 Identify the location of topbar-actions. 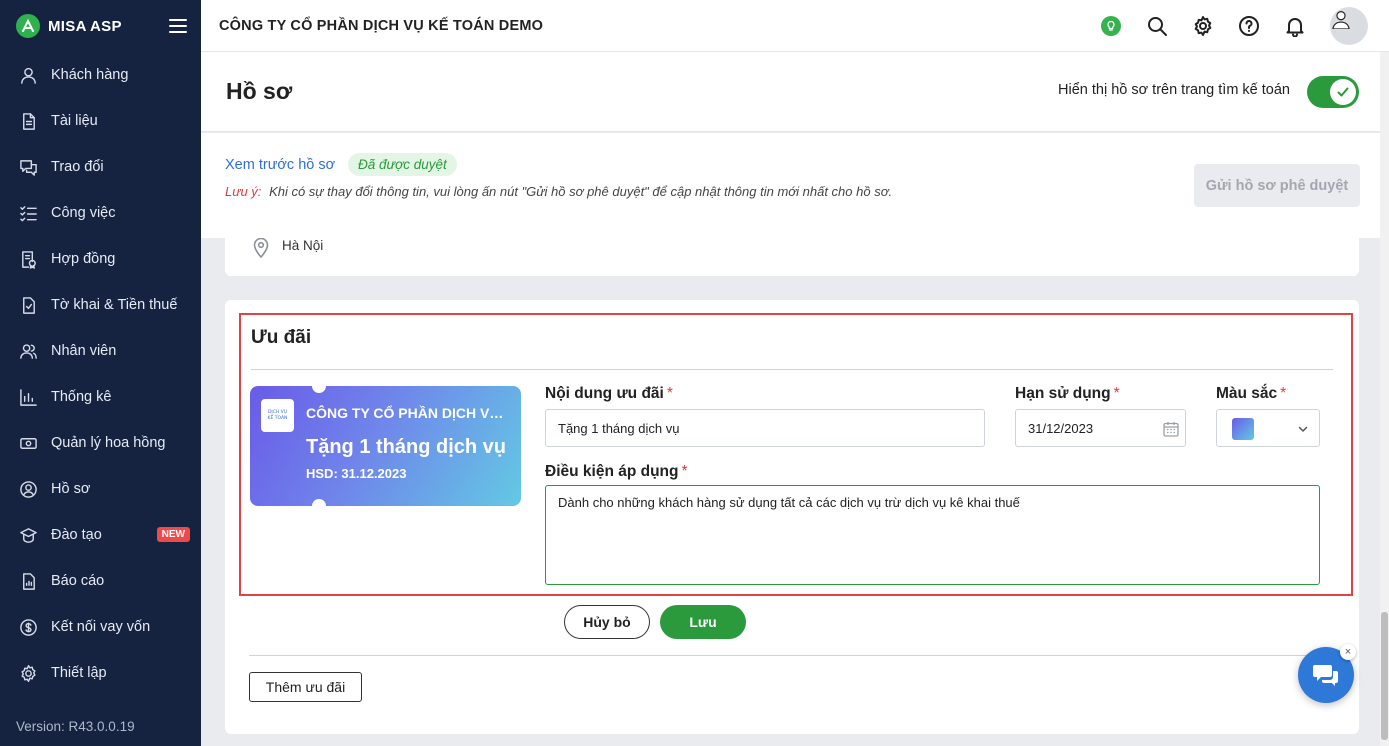
(1238, 26).